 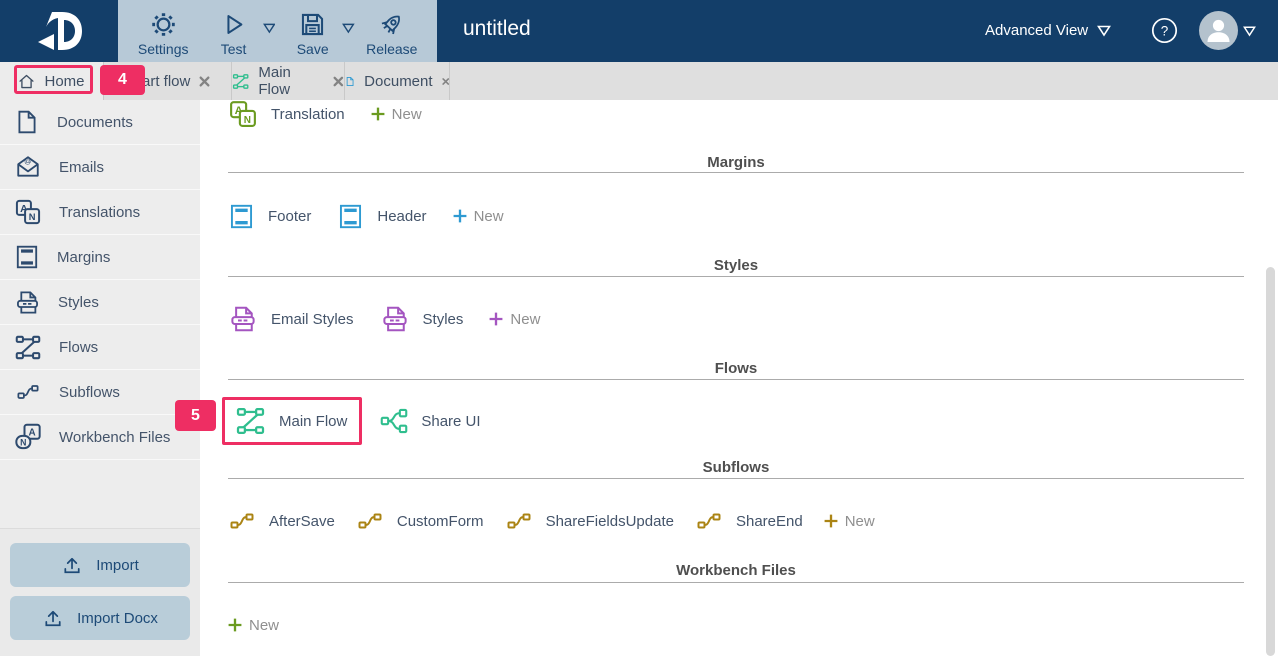 What do you see at coordinates (241, 216) in the screenshot?
I see `margins-icon` at bounding box center [241, 216].